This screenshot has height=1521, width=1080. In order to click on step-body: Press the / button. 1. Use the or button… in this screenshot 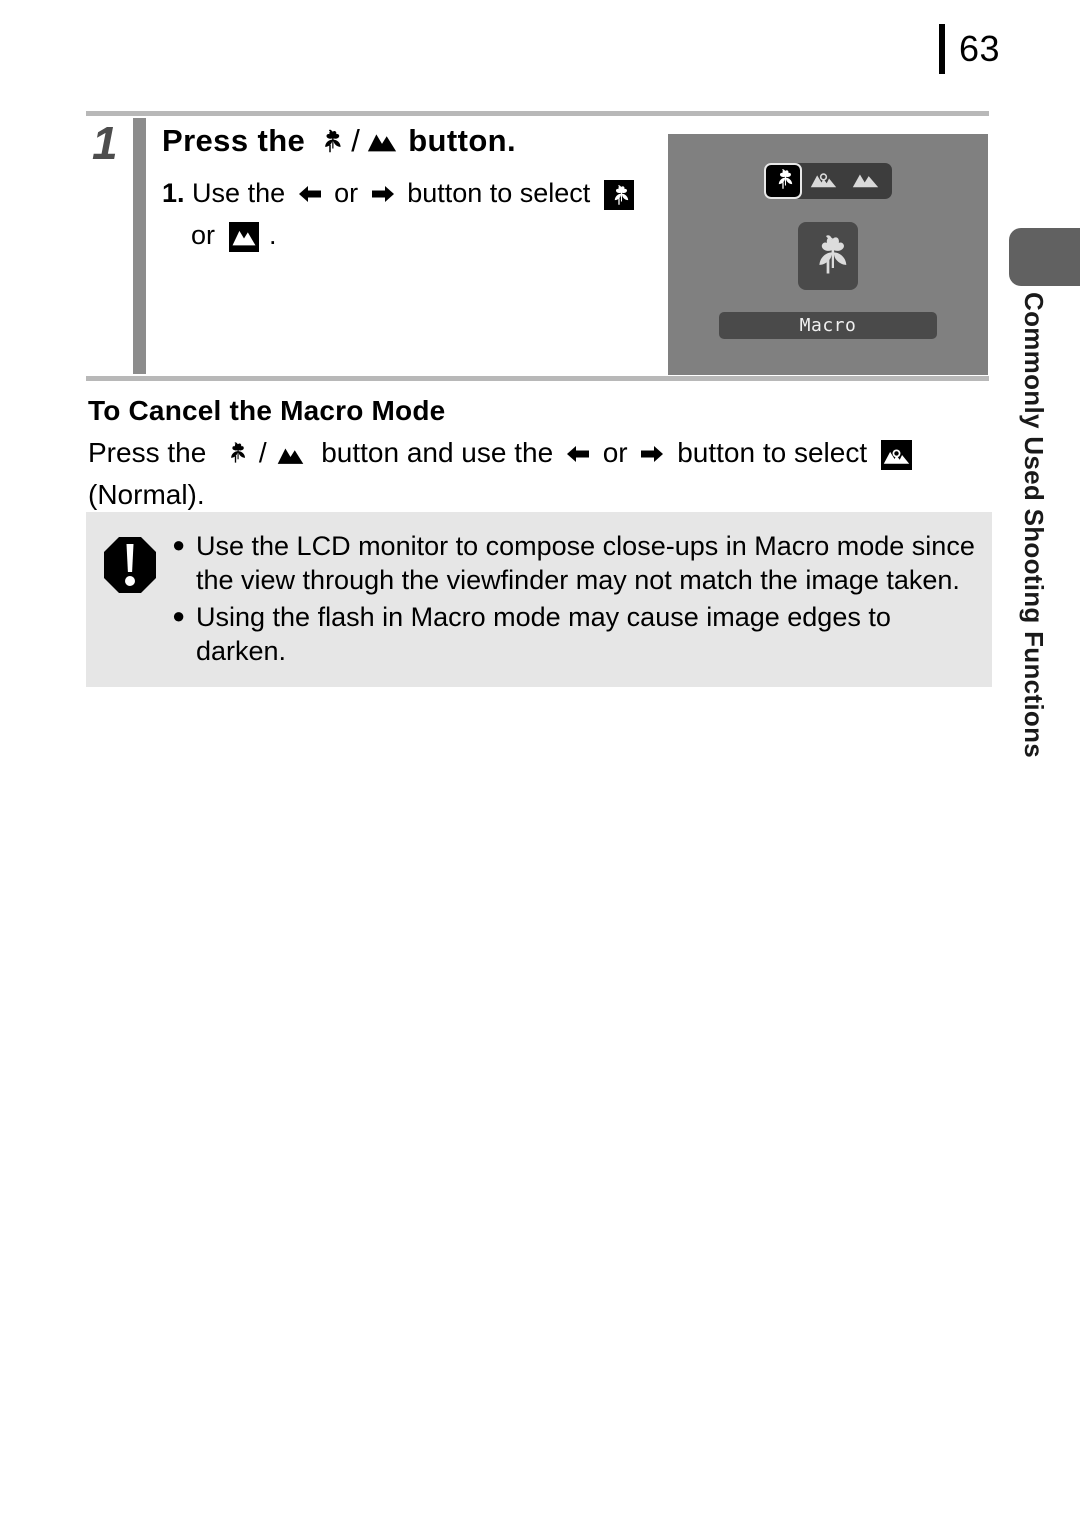, I will do `click(452, 185)`.